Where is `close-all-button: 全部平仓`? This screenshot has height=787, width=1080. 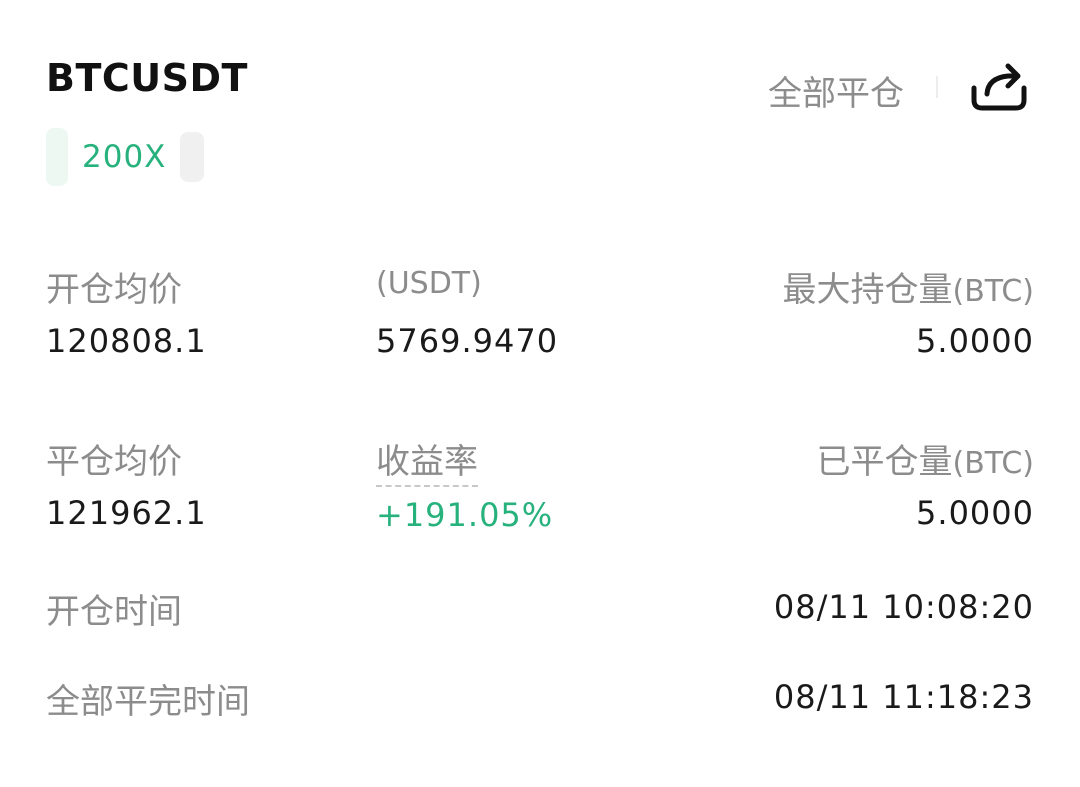 close-all-button: 全部平仓 is located at coordinates (836, 90).